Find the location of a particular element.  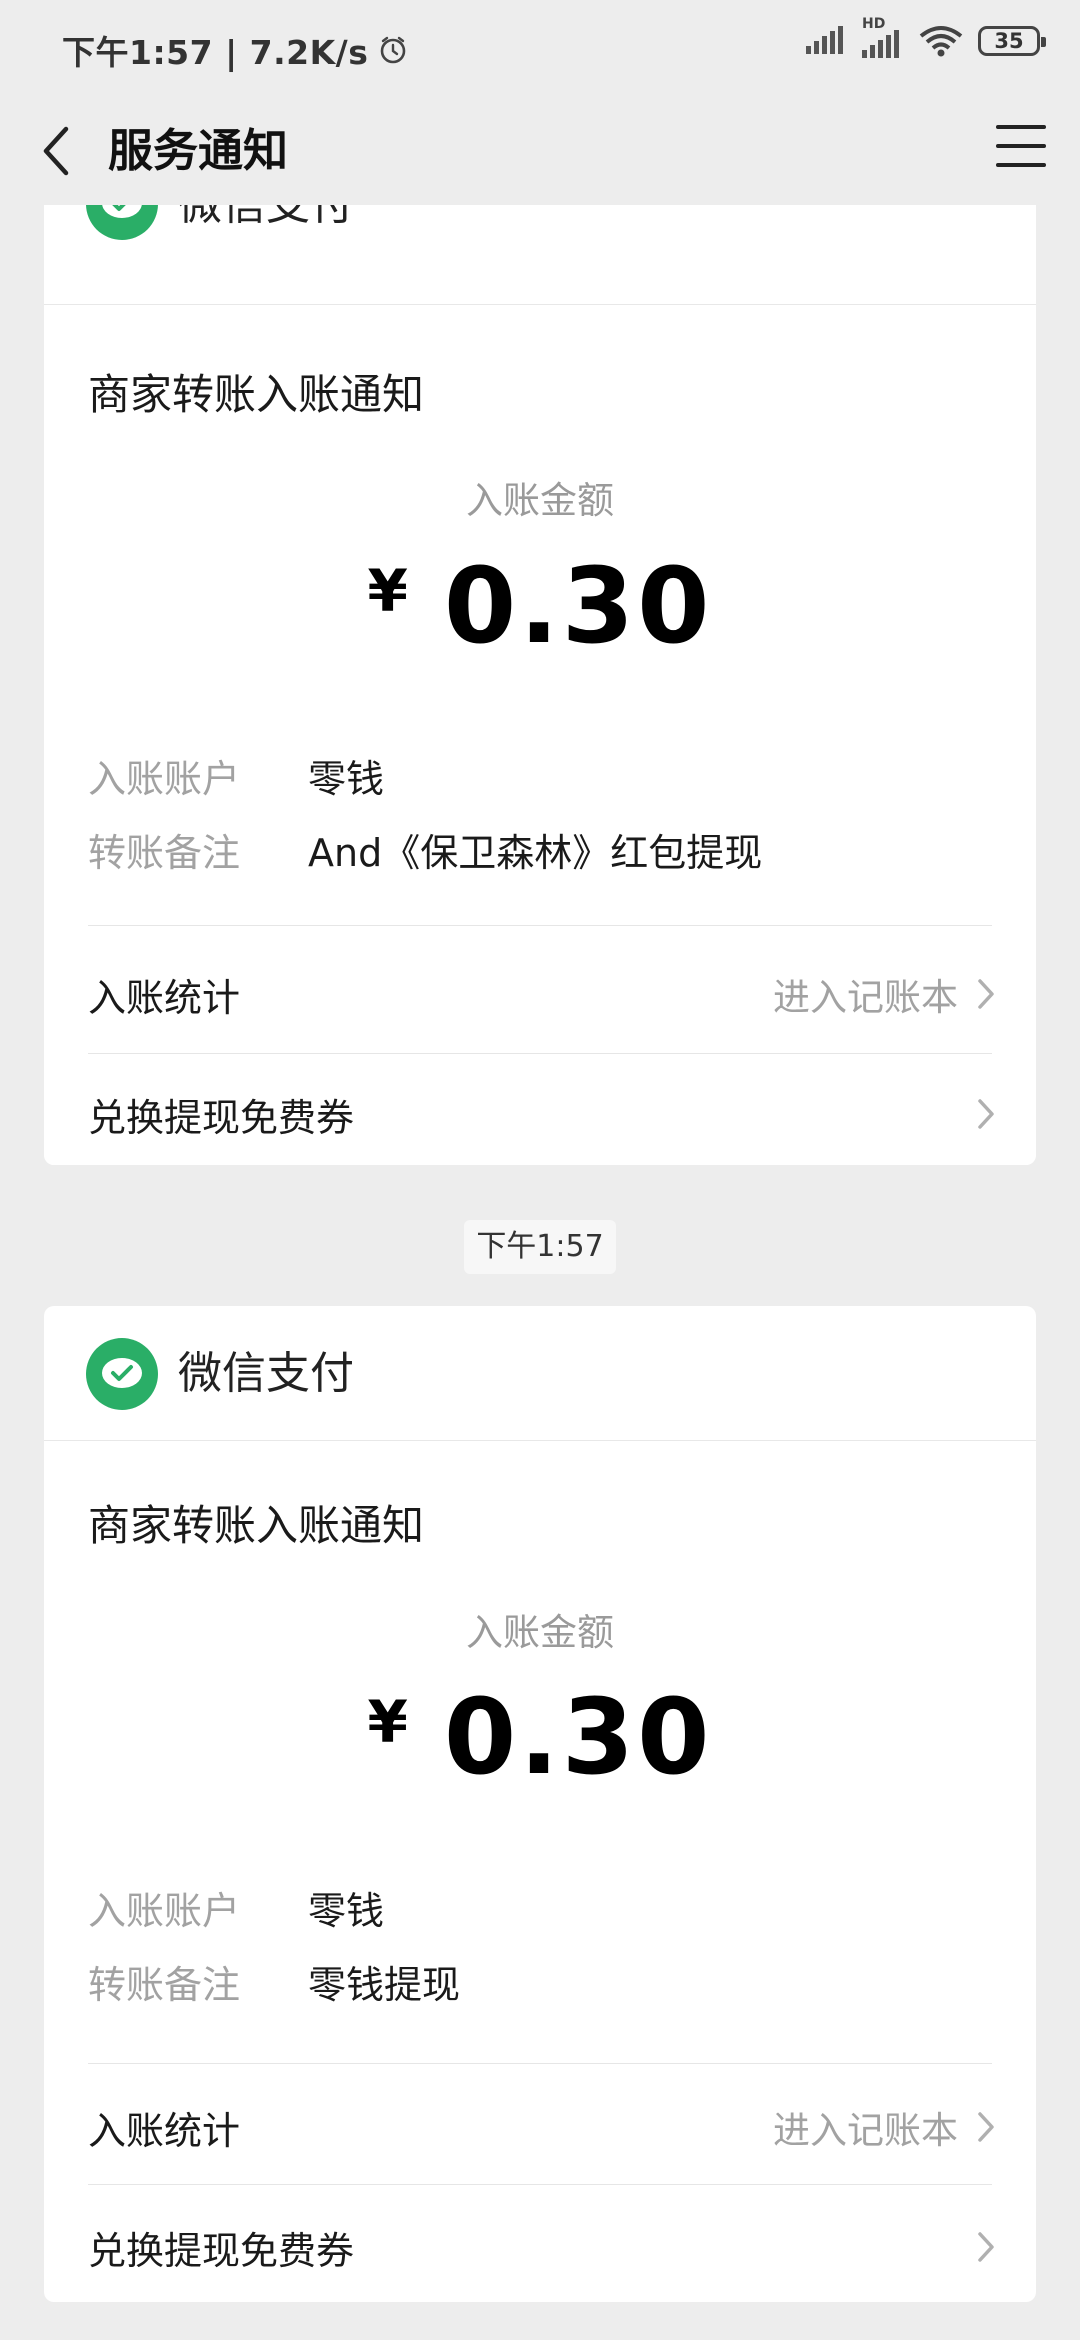

hd-signal-icon: HD is located at coordinates (882, 37).